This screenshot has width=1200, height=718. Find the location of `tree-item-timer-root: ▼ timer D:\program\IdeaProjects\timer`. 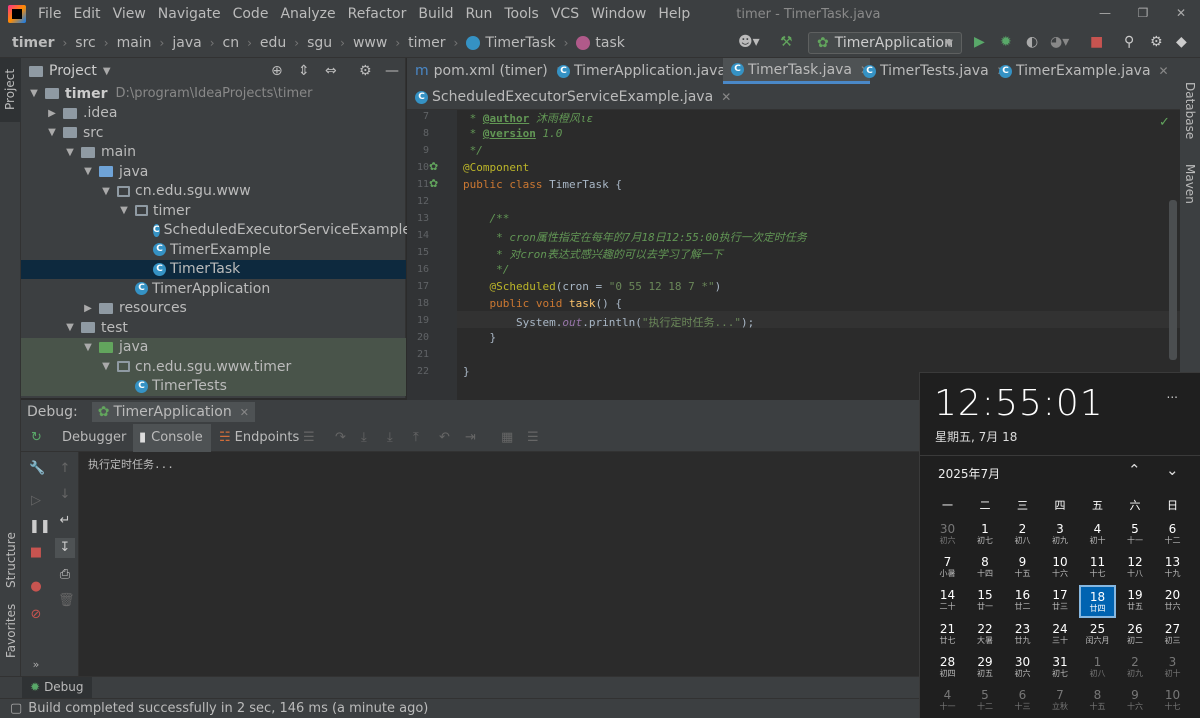

tree-item-timer-root: ▼ timer D:\program\IdeaProjects\timer is located at coordinates (213, 94).